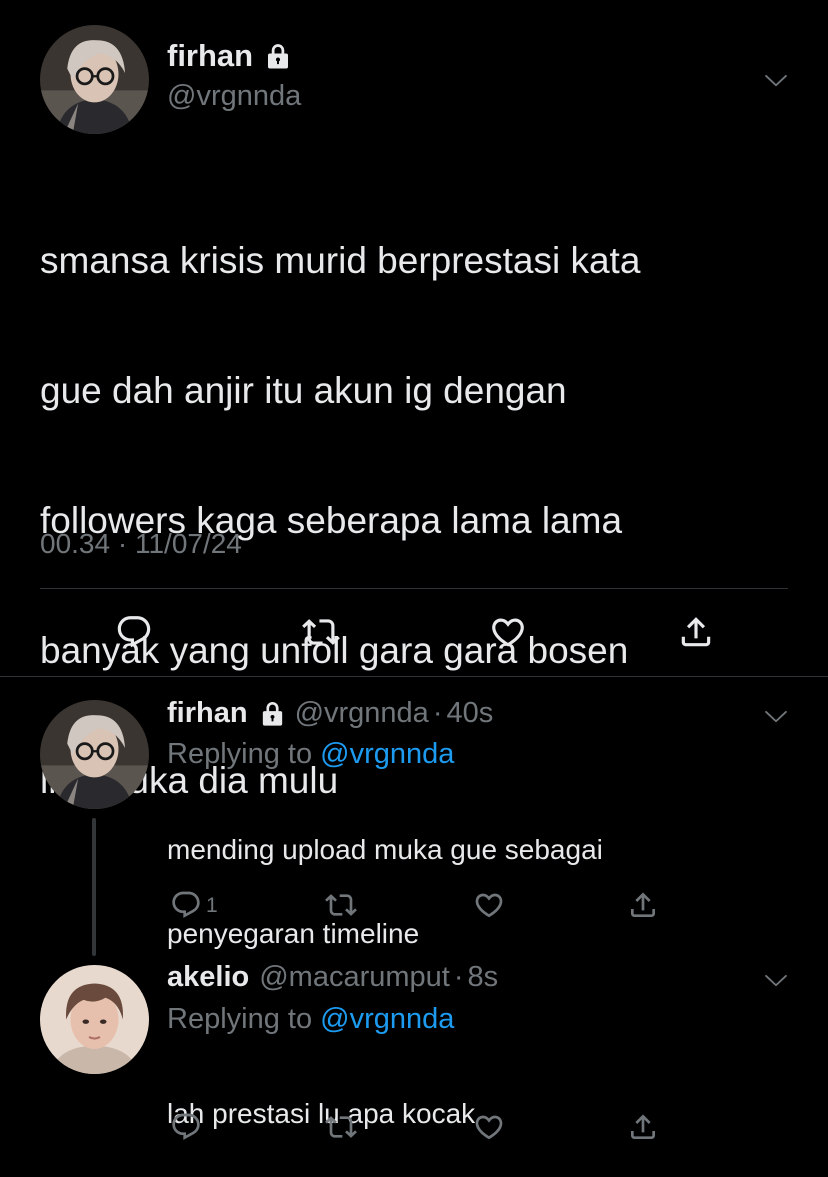  What do you see at coordinates (234, 75) in the screenshot?
I see `author-info: firhan @vrgnnda` at bounding box center [234, 75].